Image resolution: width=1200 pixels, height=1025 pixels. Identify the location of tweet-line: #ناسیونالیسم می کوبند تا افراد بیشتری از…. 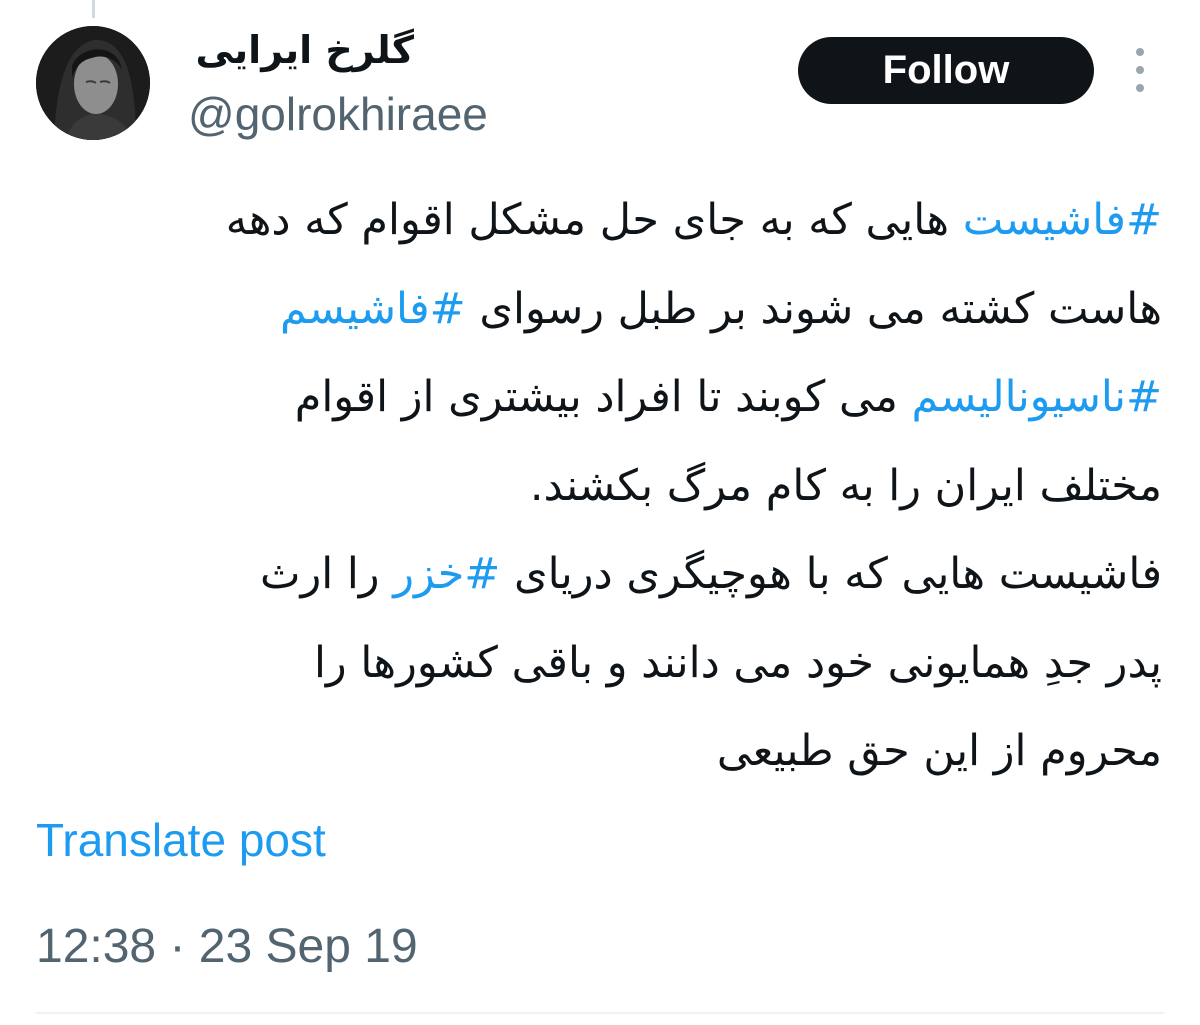
(597, 397).